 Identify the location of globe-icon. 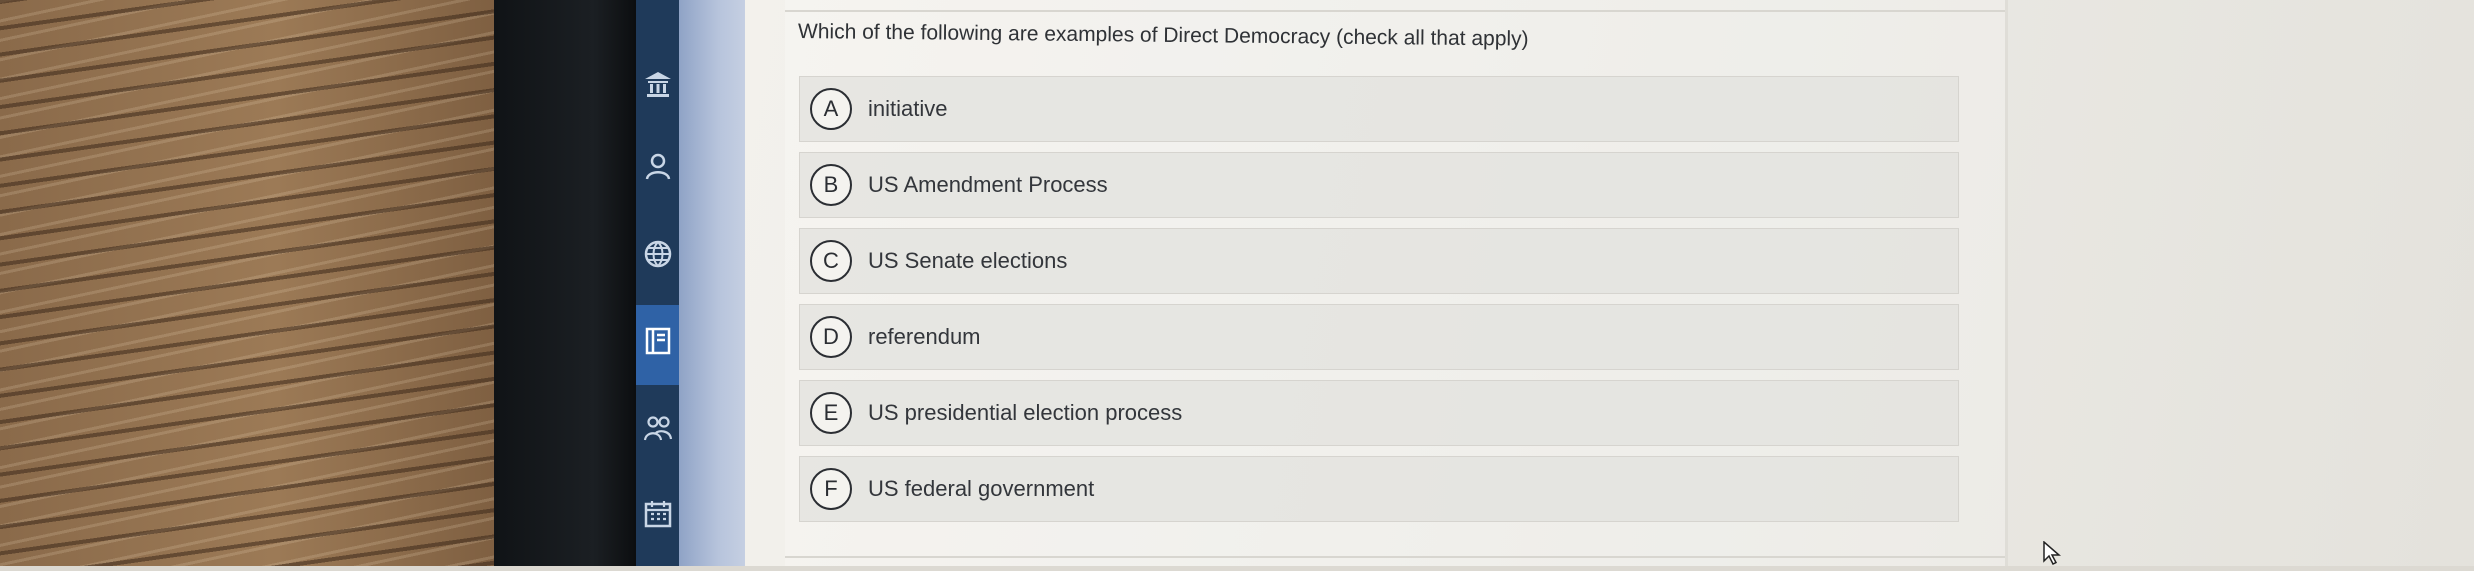
(658, 258).